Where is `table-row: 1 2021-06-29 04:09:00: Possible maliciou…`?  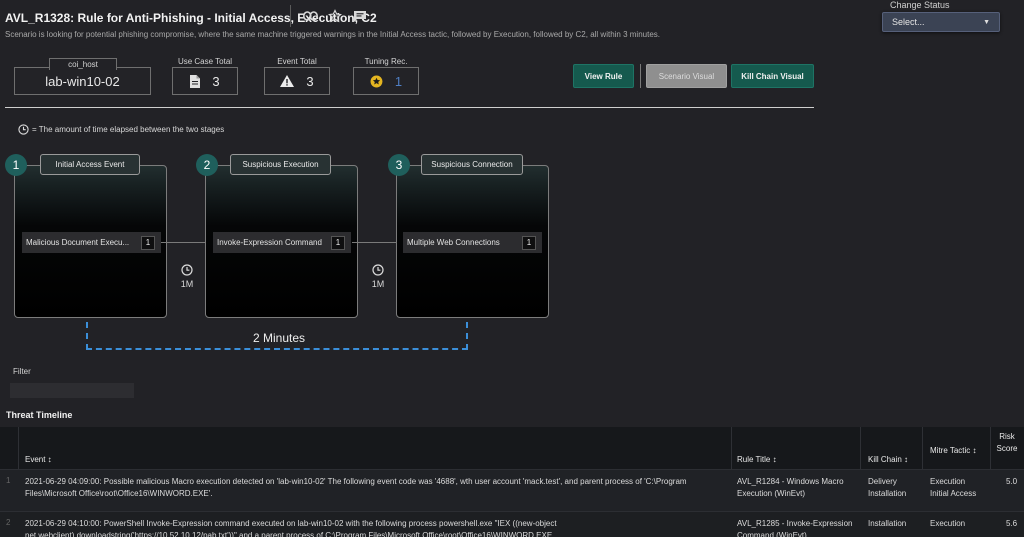 table-row: 1 2021-06-29 04:09:00: Possible maliciou… is located at coordinates (512, 490).